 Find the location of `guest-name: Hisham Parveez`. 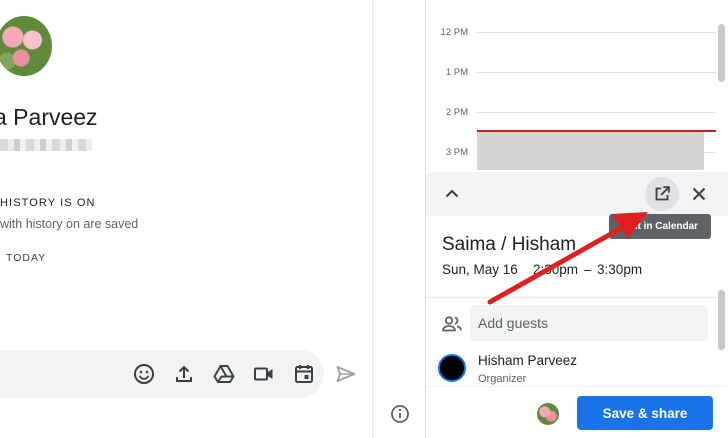

guest-name: Hisham Parveez is located at coordinates (528, 360).